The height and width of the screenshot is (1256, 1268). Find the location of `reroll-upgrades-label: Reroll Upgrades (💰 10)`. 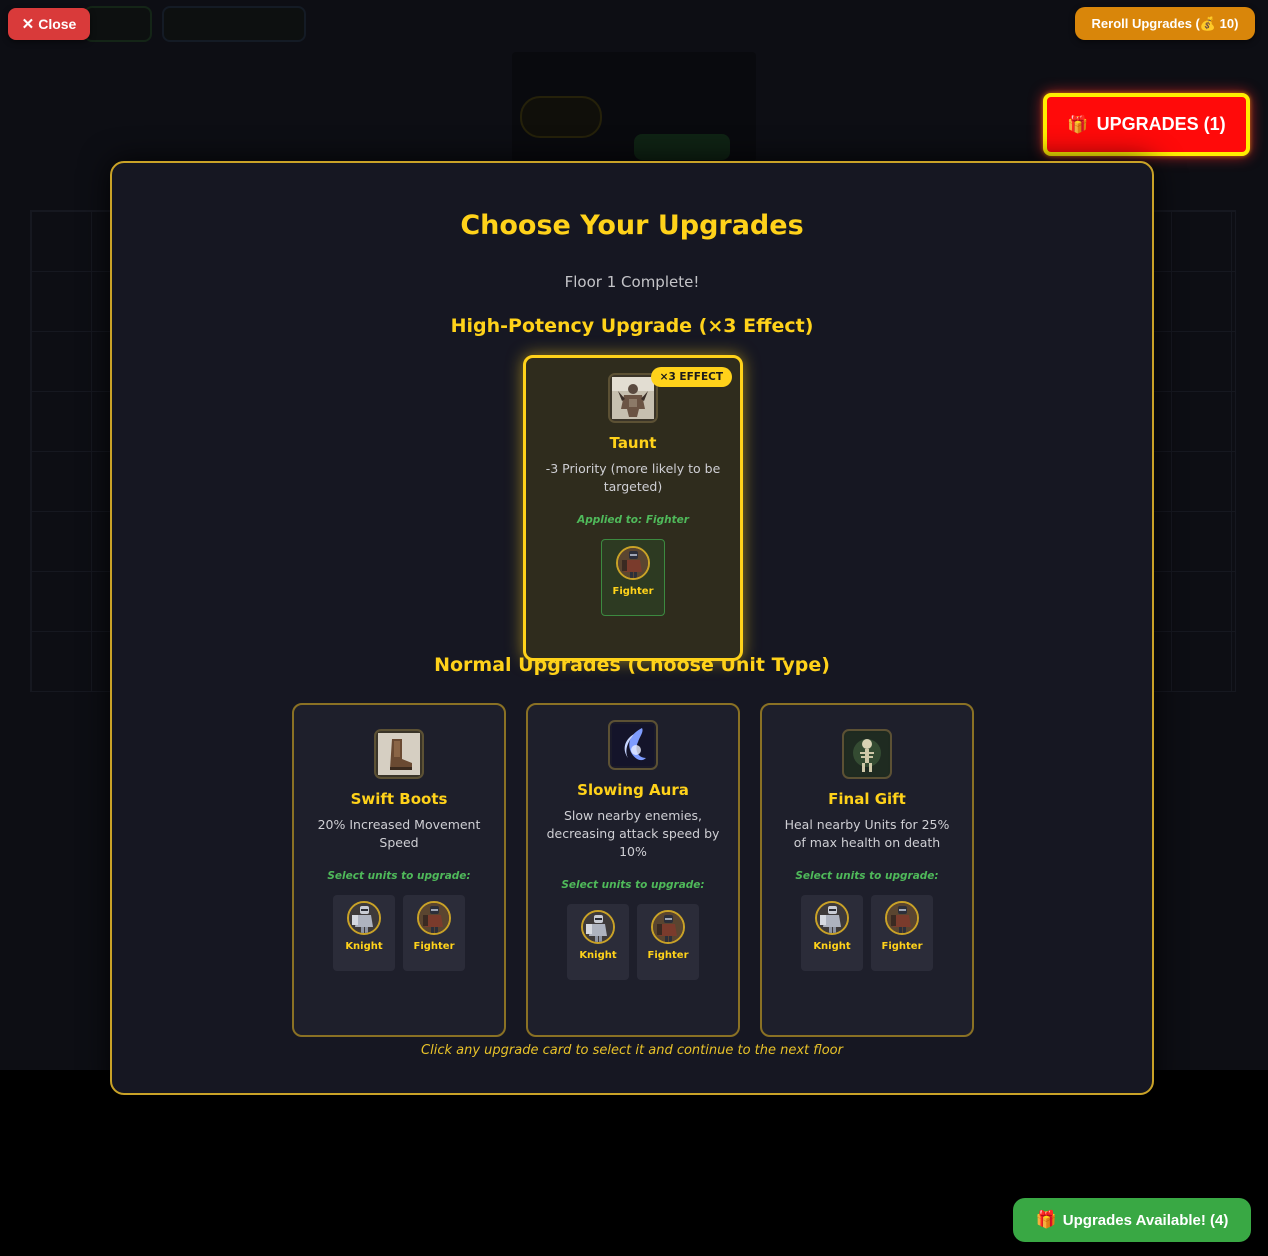

reroll-upgrades-label: Reroll Upgrades (💰 10) is located at coordinates (1165, 23).